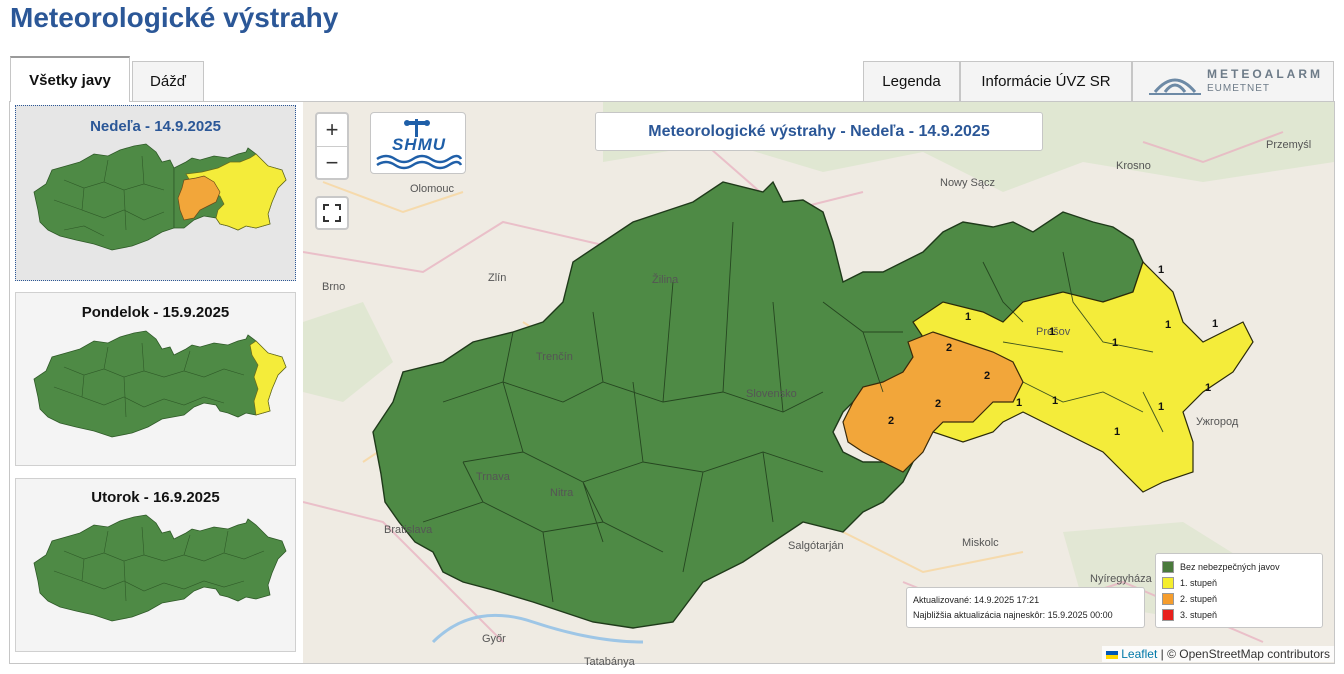  What do you see at coordinates (160, 384) in the screenshot?
I see `mini-map-monday` at bounding box center [160, 384].